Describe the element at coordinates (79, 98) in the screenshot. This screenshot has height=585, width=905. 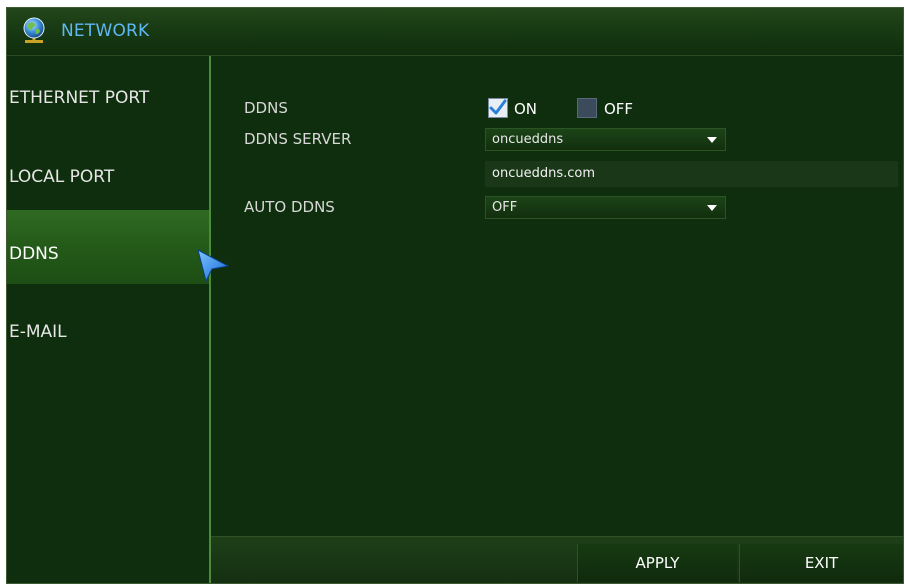
I see `sidebar-item-label: ETHERNET PORT` at that location.